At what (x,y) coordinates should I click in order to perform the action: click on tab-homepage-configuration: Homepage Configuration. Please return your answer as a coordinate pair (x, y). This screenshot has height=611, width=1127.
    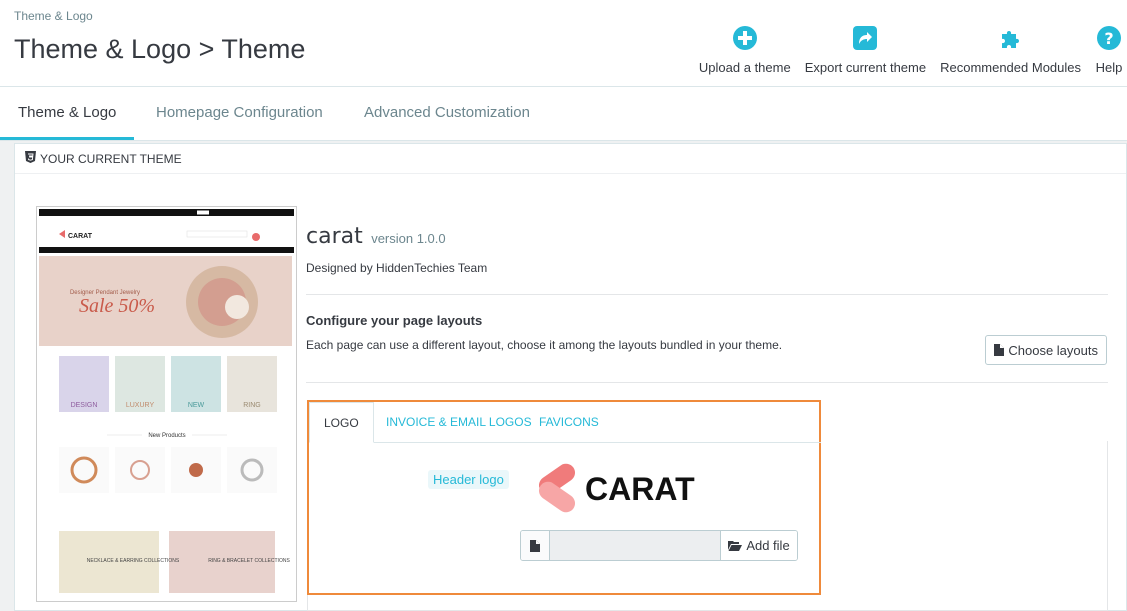
    Looking at the image, I should click on (239, 113).